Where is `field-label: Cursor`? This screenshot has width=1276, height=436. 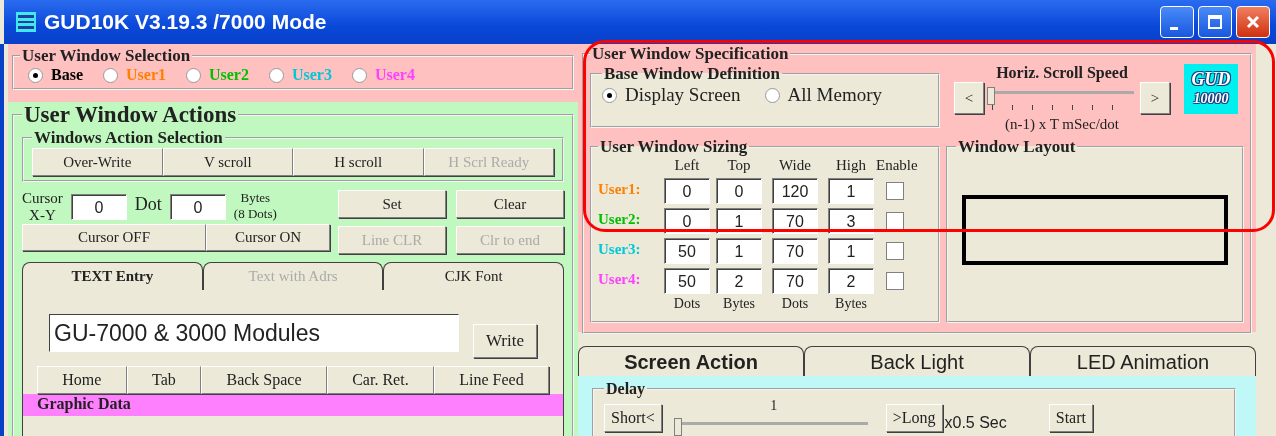
field-label: Cursor is located at coordinates (42, 198).